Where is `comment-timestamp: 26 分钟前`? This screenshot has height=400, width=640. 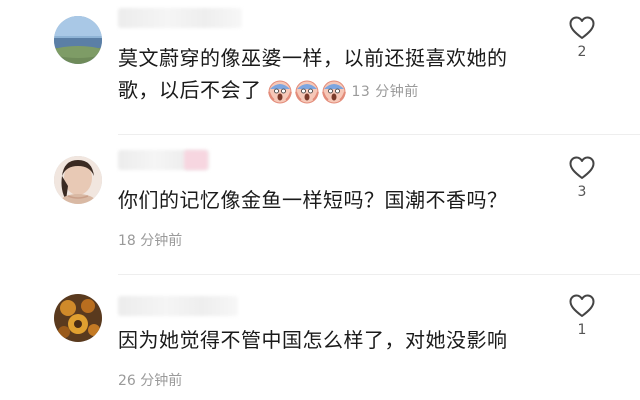 comment-timestamp: 26 分钟前 is located at coordinates (150, 381).